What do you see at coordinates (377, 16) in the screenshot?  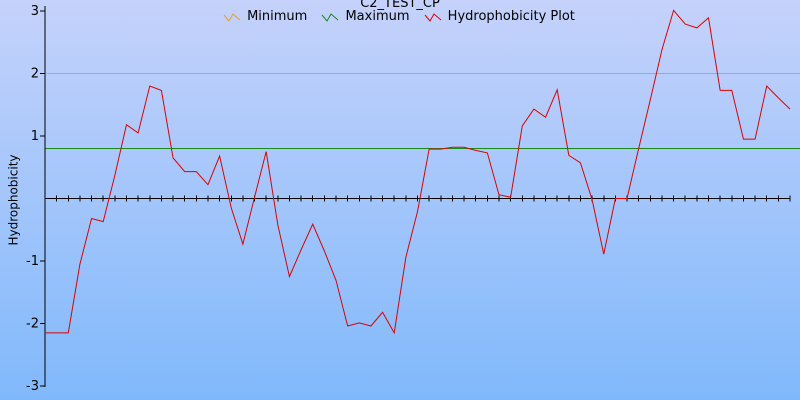 I see `legend-label-maximum: Maximum` at bounding box center [377, 16].